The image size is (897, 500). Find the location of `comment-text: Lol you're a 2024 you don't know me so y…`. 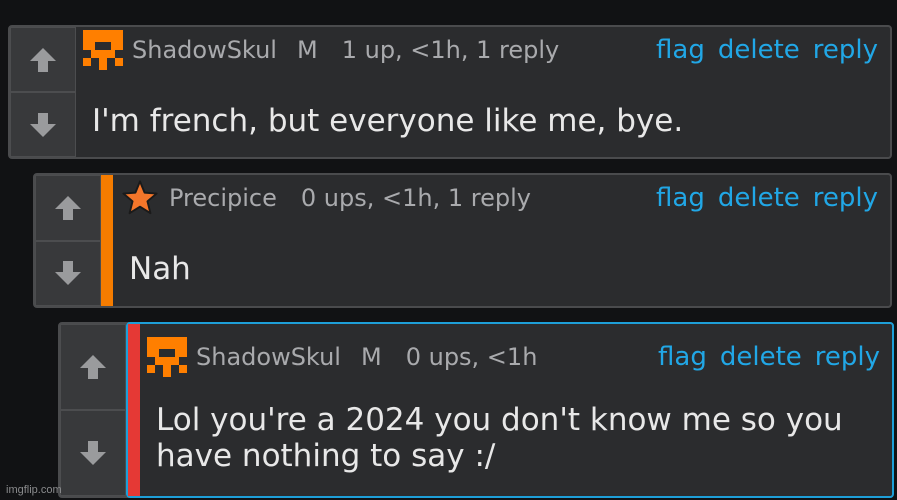

comment-text: Lol you're a 2024 you don't know me so y… is located at coordinates (499, 438).